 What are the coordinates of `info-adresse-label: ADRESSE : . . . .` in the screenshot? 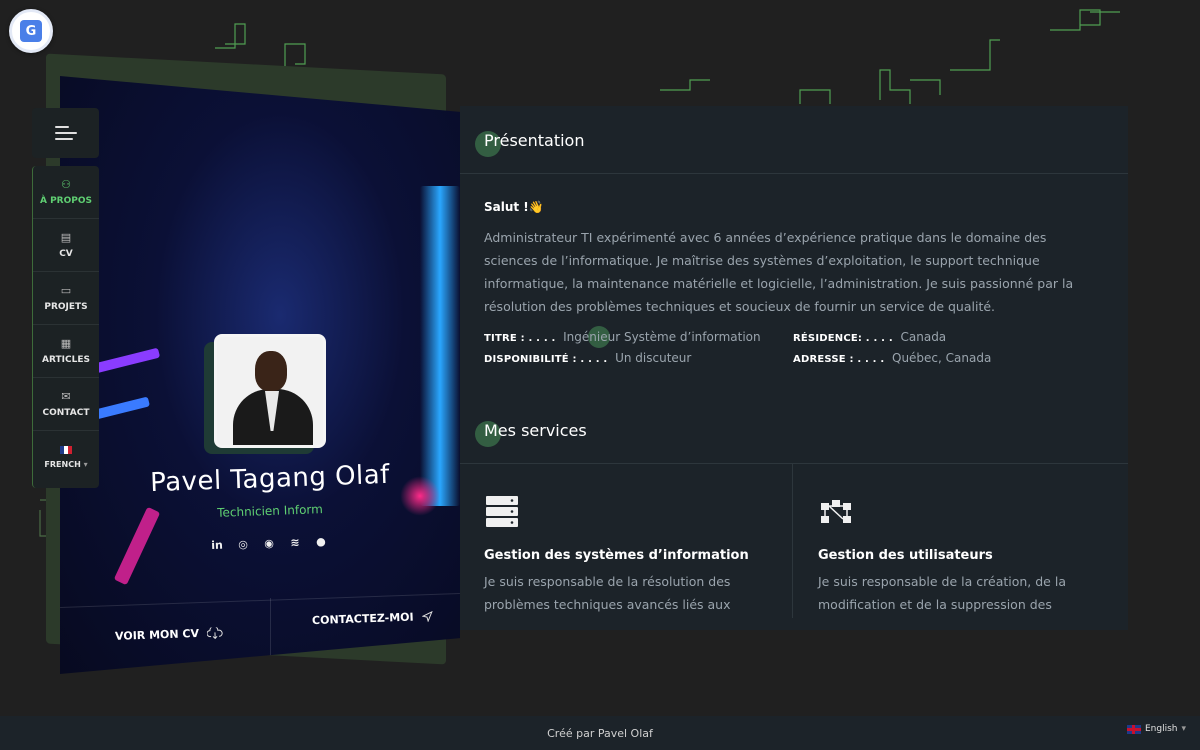 It's located at (839, 359).